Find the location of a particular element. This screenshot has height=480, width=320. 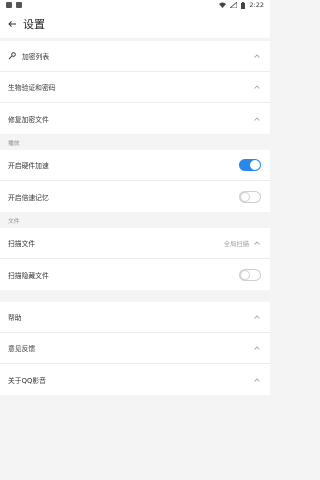

key-icon is located at coordinates (12, 56).